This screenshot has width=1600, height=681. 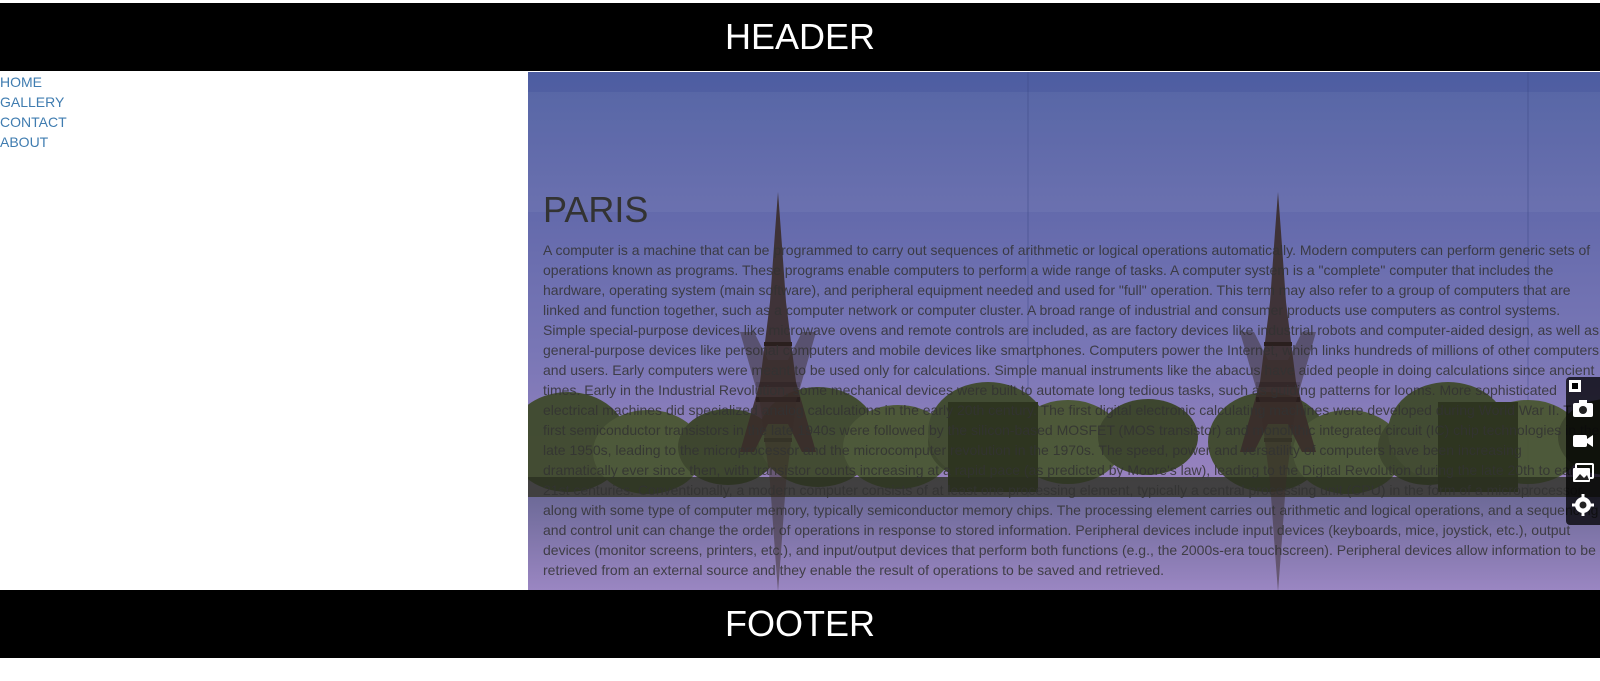 I want to click on nav-link-gallery: GALLERY, so click(x=264, y=102).